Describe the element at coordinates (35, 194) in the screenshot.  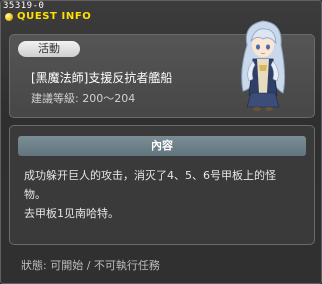
I see `description-line: 物。` at that location.